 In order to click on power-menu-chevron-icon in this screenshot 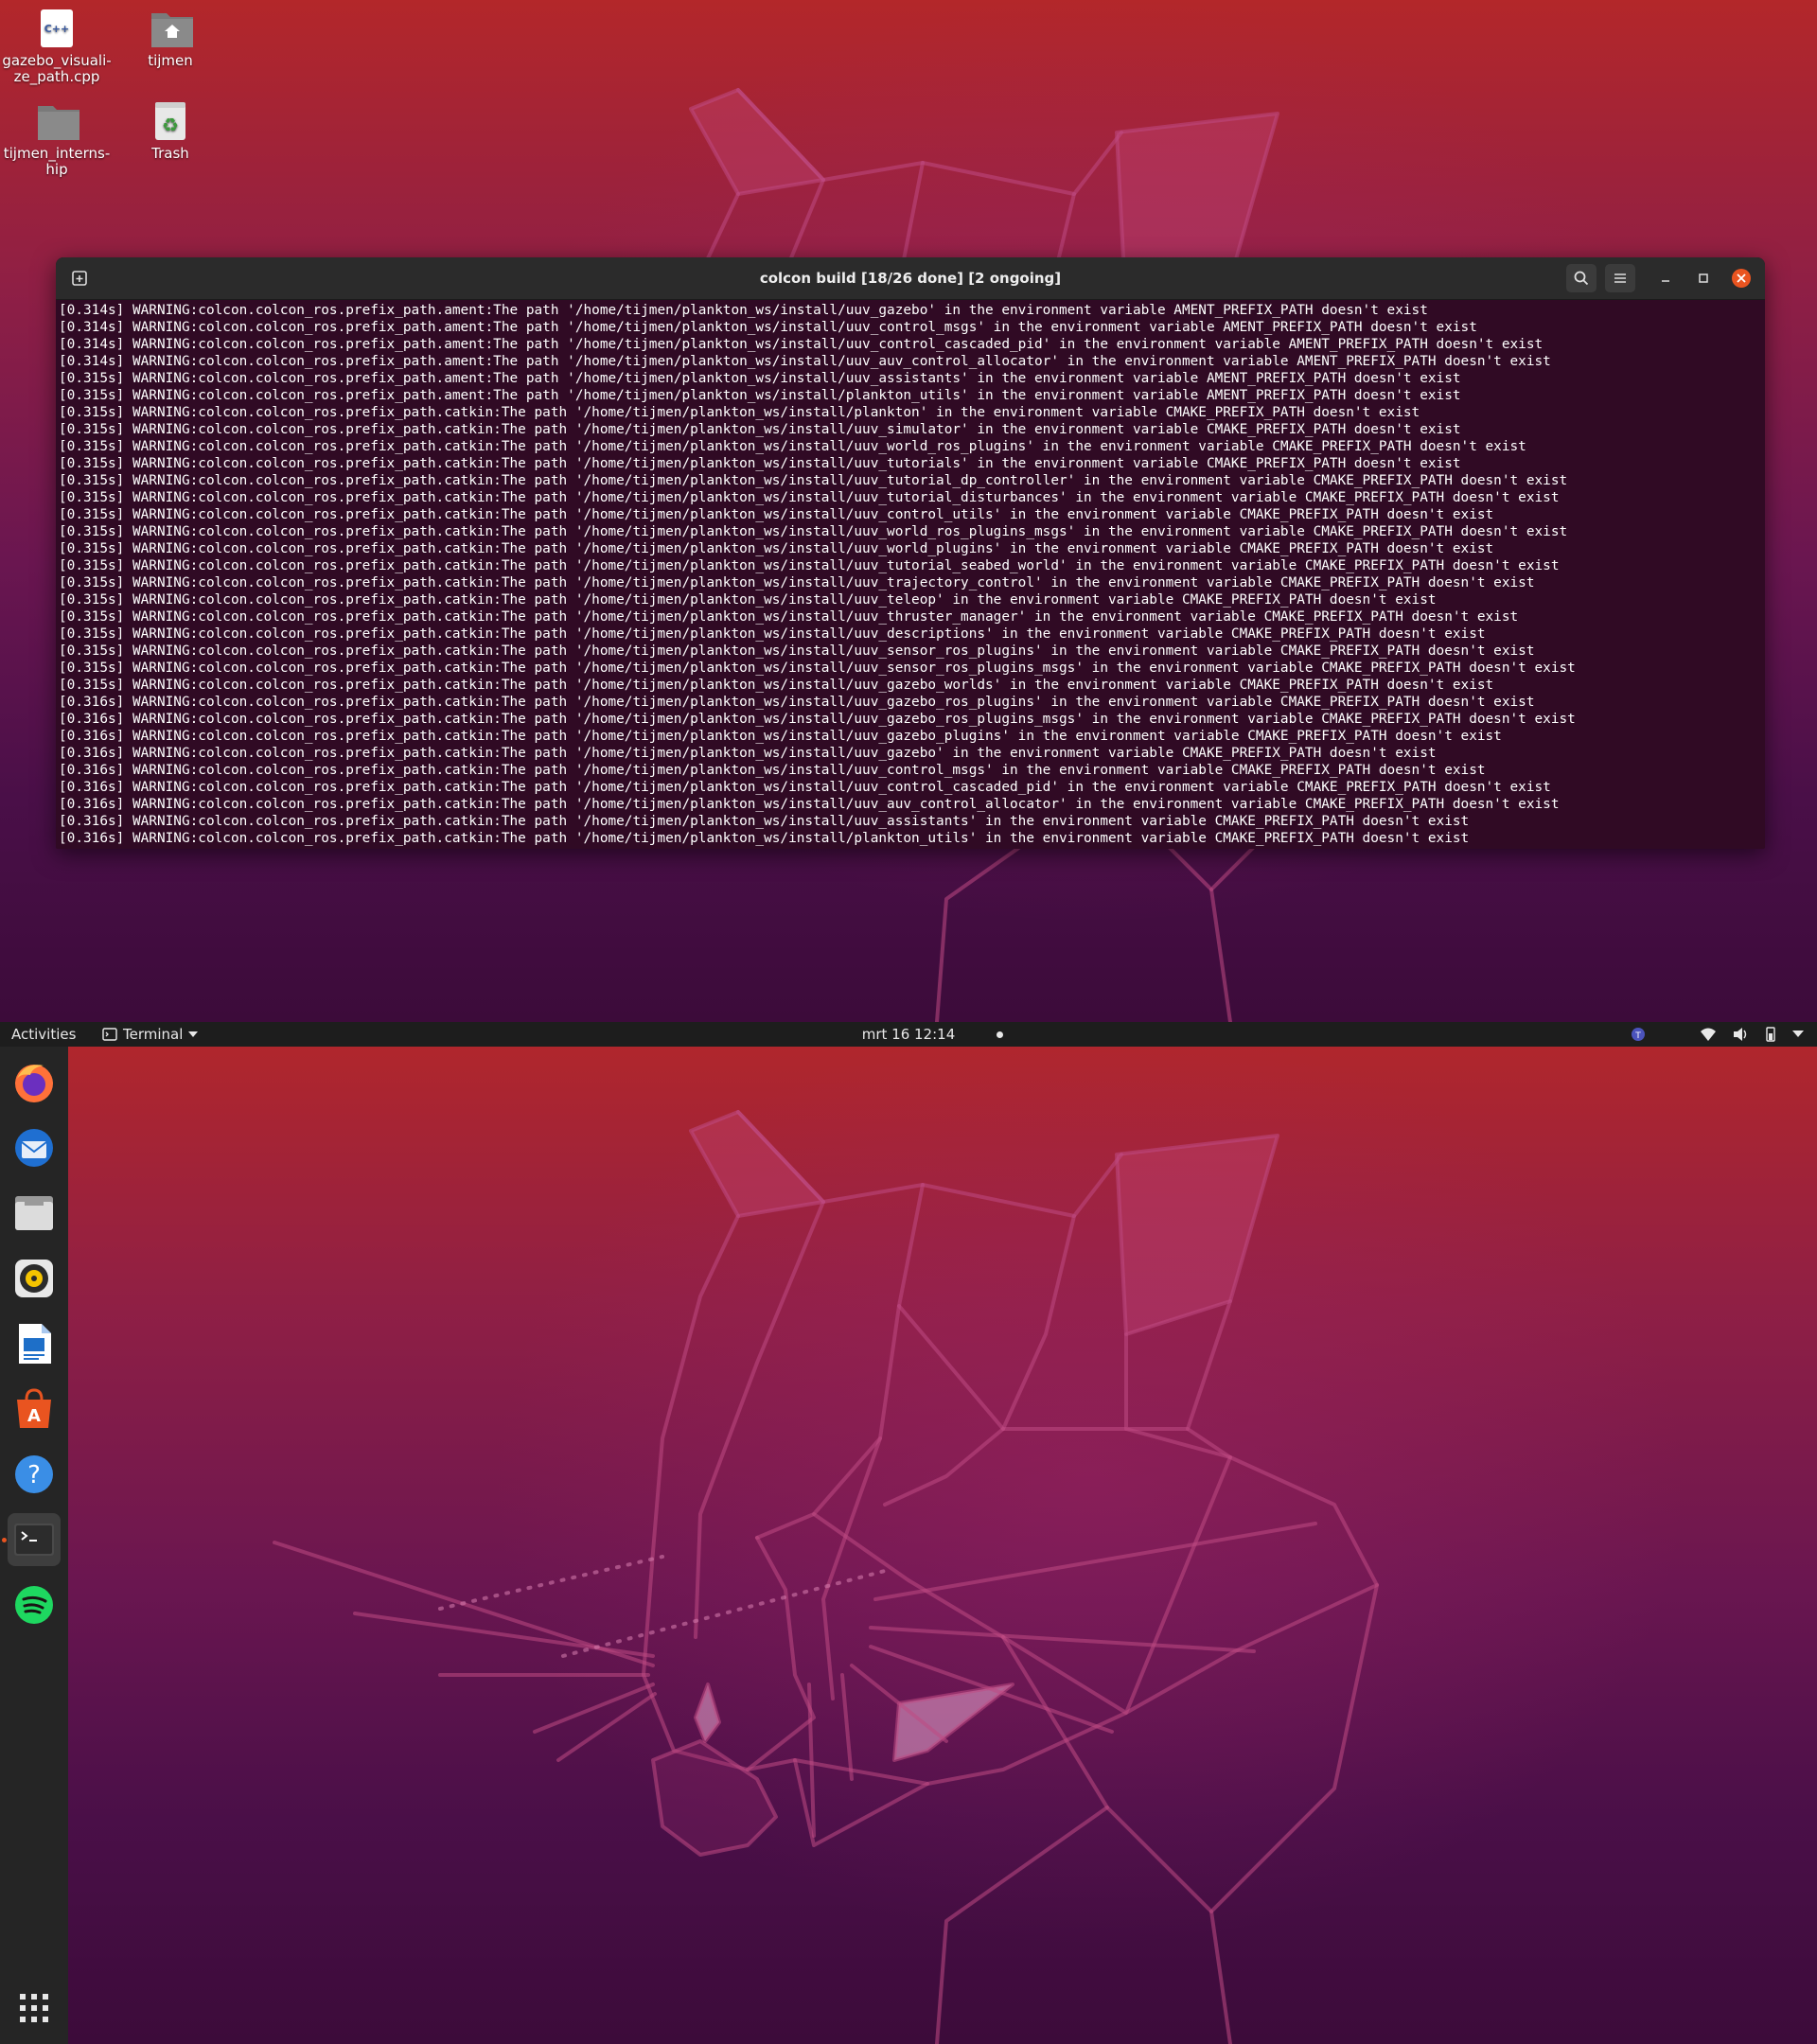, I will do `click(1798, 1034)`.